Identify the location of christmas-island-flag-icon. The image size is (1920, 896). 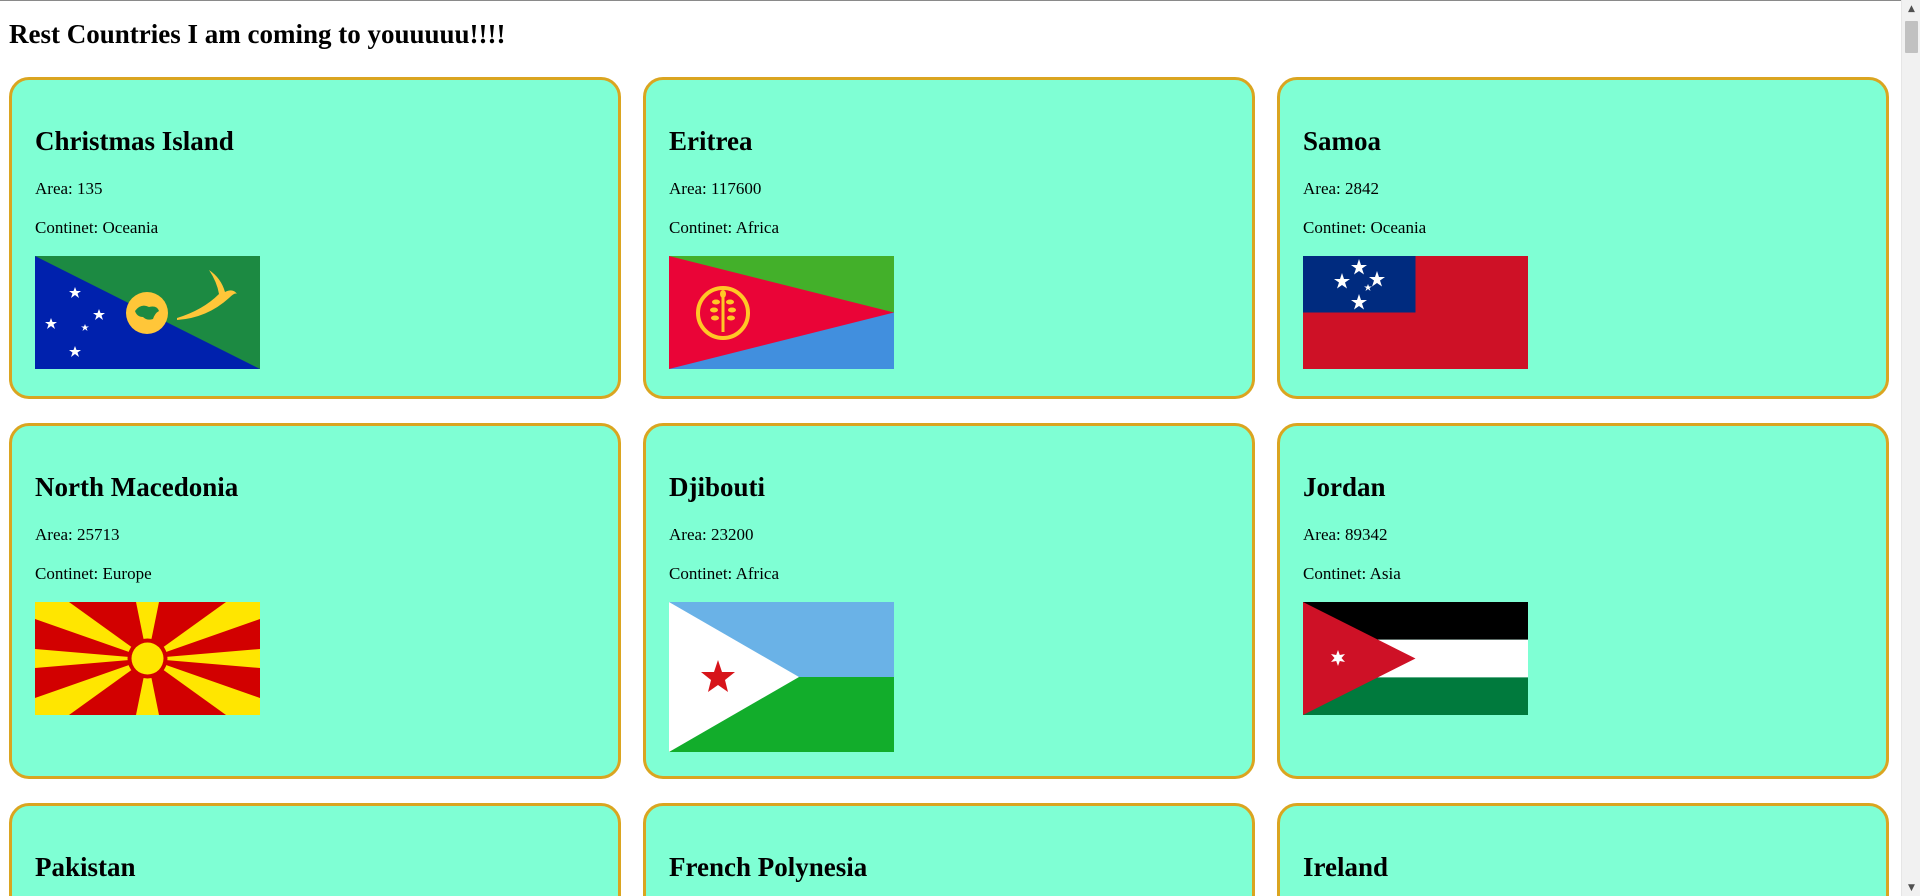
(147, 312).